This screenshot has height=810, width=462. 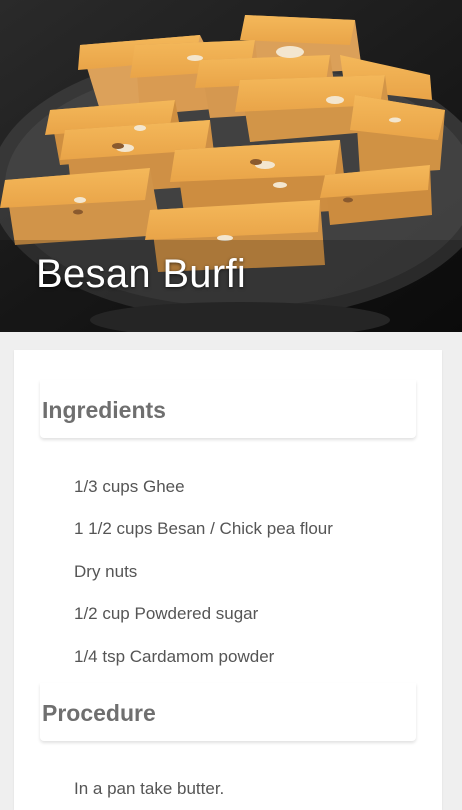 What do you see at coordinates (228, 712) in the screenshot?
I see `procedure-header: Procedure` at bounding box center [228, 712].